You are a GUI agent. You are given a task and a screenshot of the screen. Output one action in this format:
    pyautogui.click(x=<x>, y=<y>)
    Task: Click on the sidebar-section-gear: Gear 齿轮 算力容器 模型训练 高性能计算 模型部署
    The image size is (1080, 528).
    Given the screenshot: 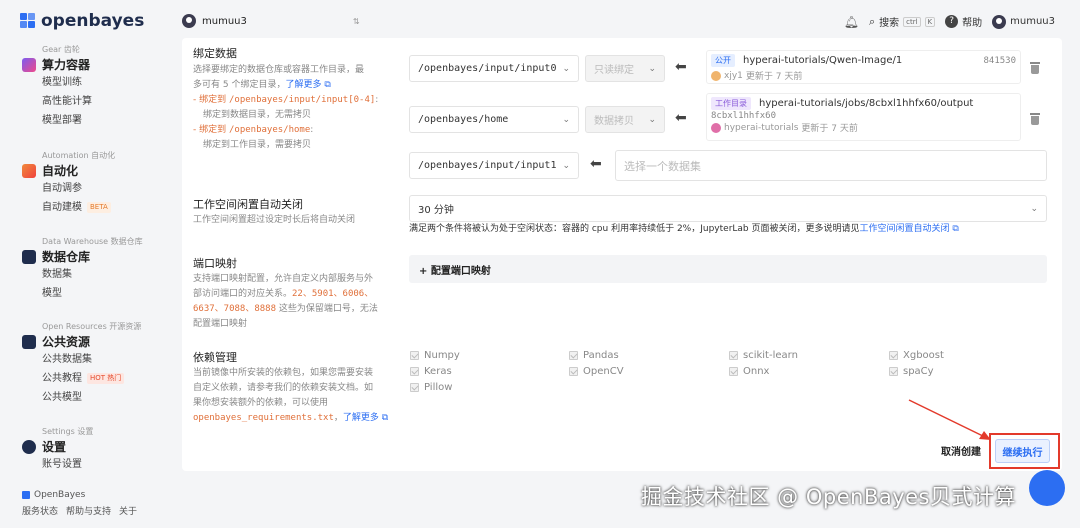 What is the action you would take?
    pyautogui.click(x=57, y=87)
    